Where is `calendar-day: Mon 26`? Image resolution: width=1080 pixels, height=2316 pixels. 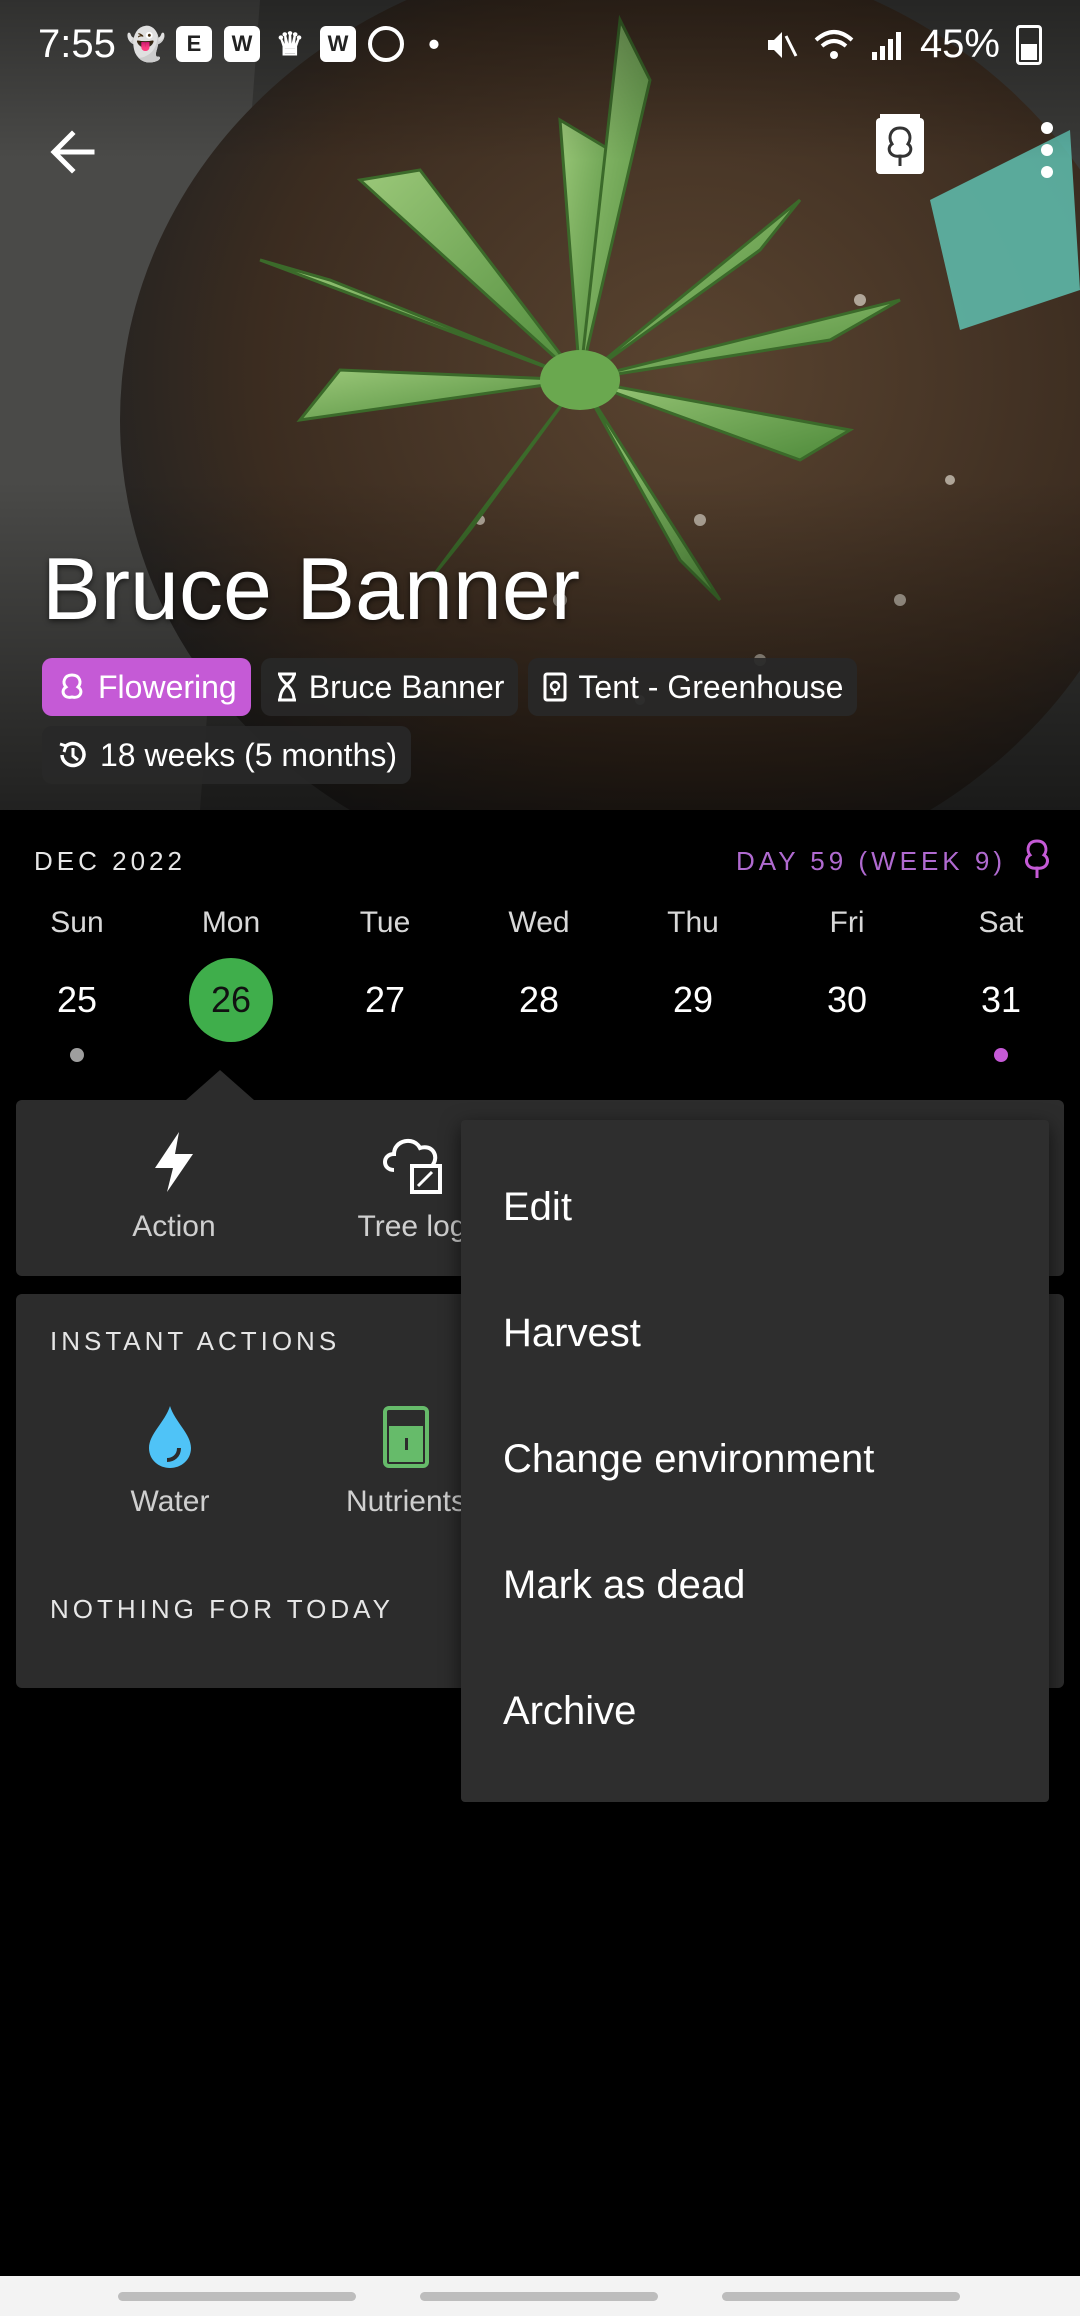
calendar-day: Mon 26 is located at coordinates (231, 974).